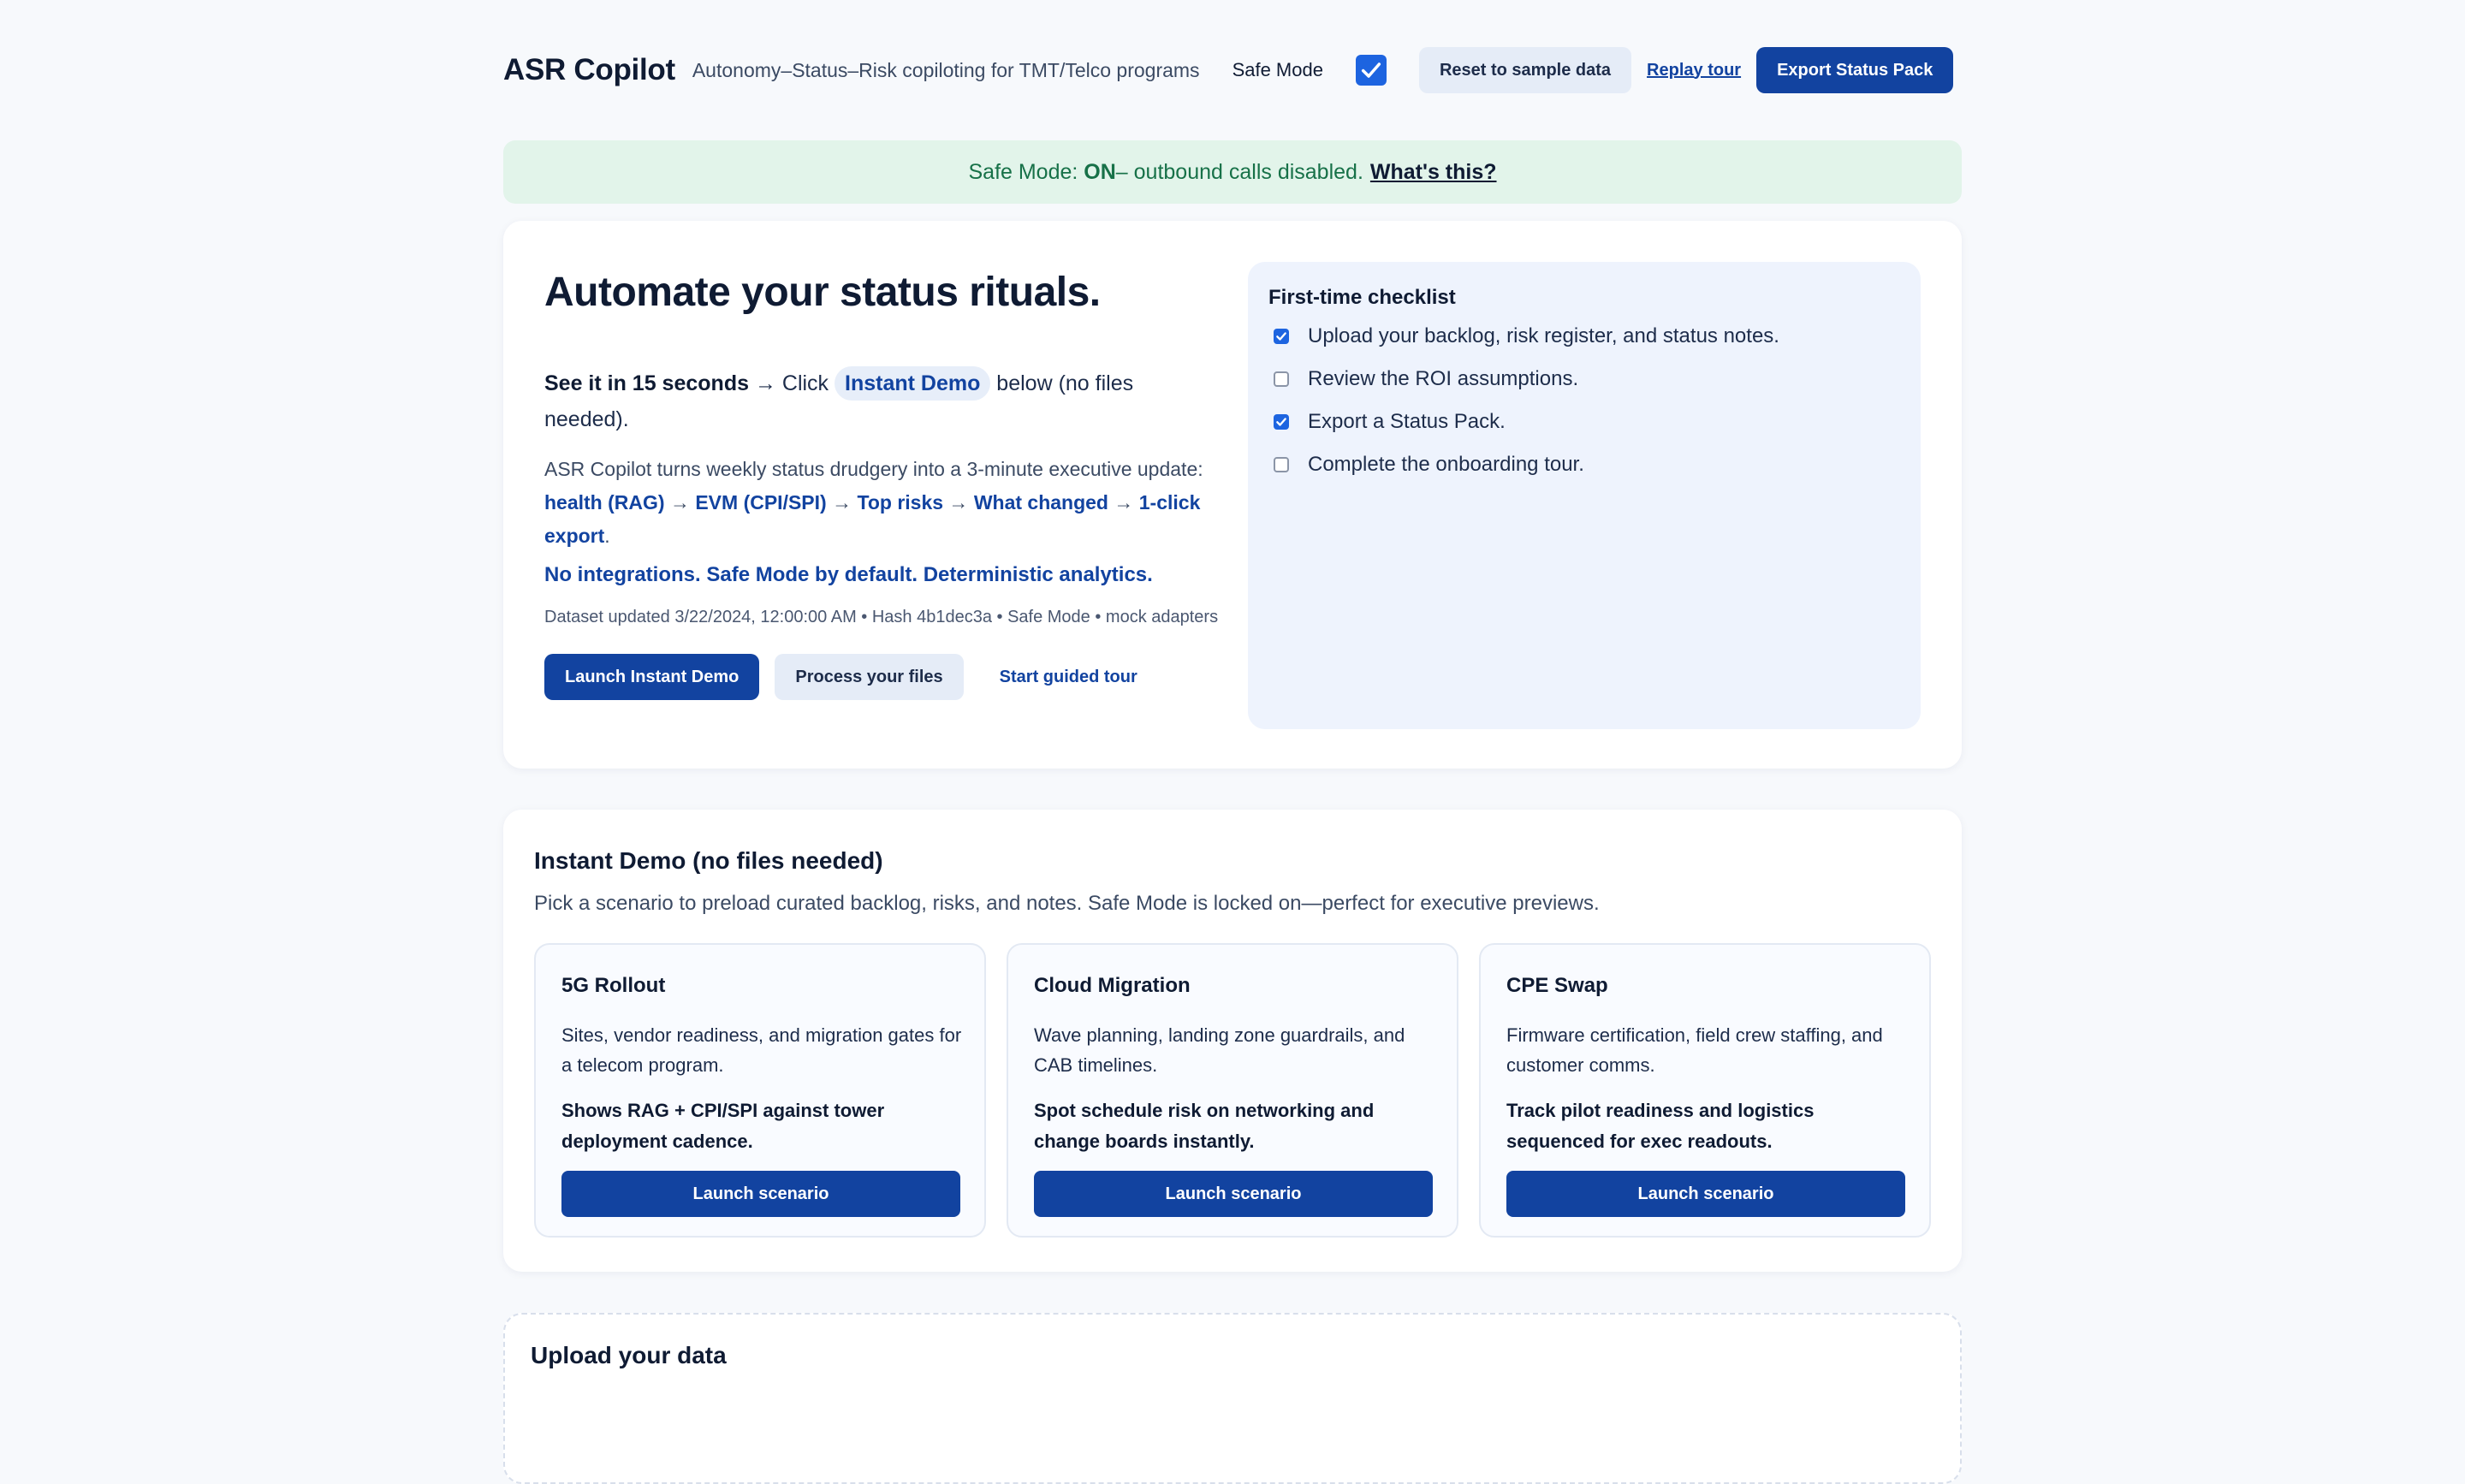 The height and width of the screenshot is (1484, 2465). Describe the element at coordinates (1232, 1399) in the screenshot. I see `upload-section: Upload your data` at that location.